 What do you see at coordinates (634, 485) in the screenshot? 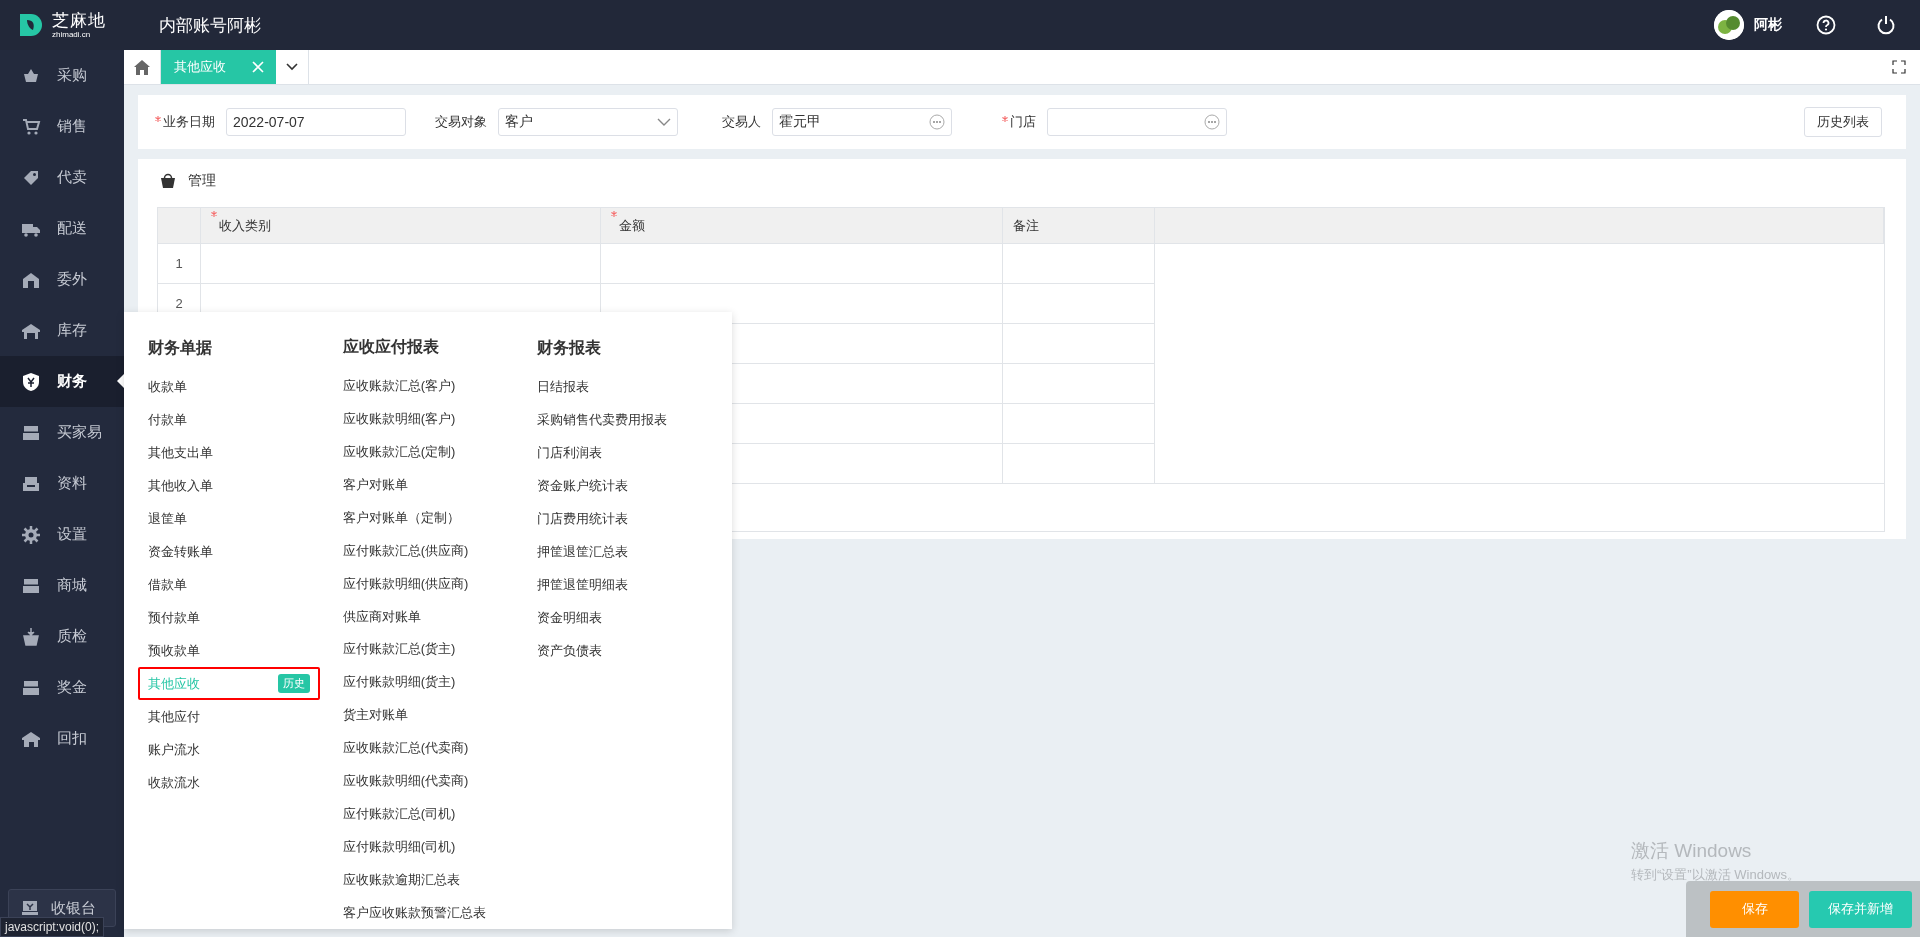
I see `menu-item: 资金账户统计表` at bounding box center [634, 485].